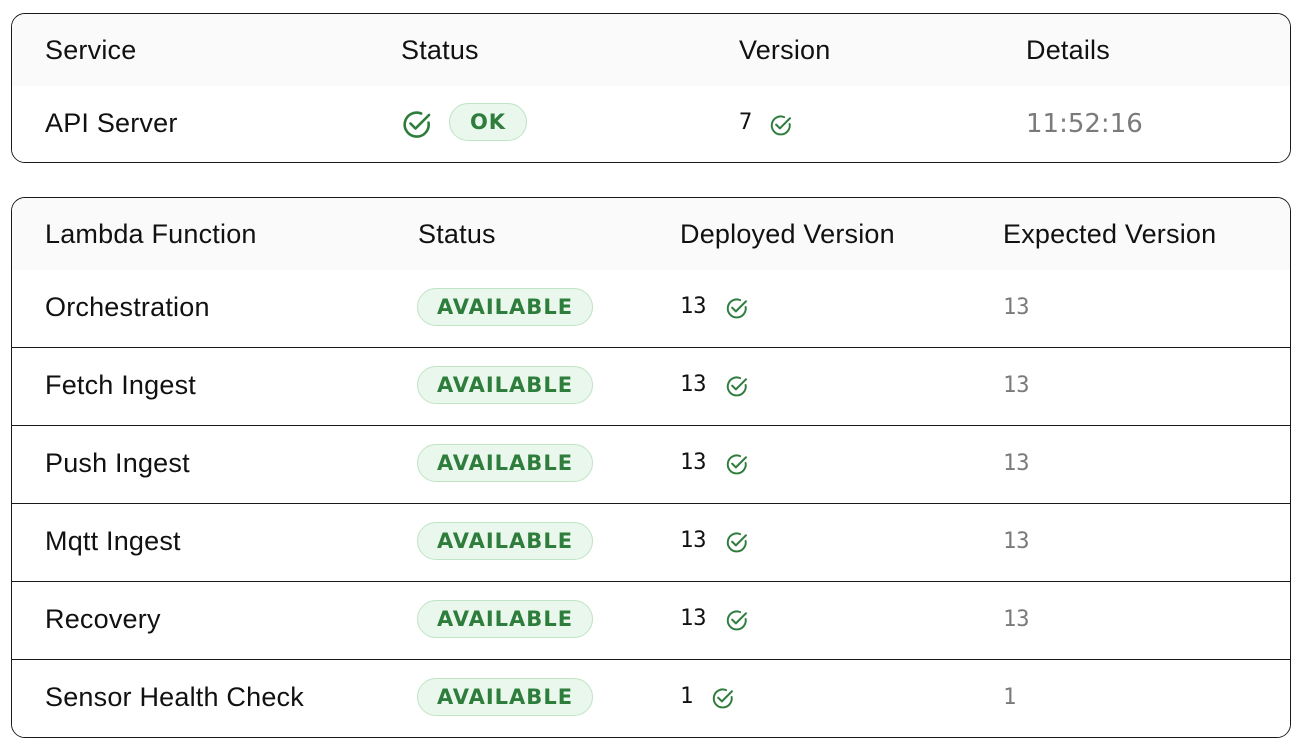 The image size is (1308, 751). What do you see at coordinates (1084, 124) in the screenshot?
I see `service-details-time: 11:52:16` at bounding box center [1084, 124].